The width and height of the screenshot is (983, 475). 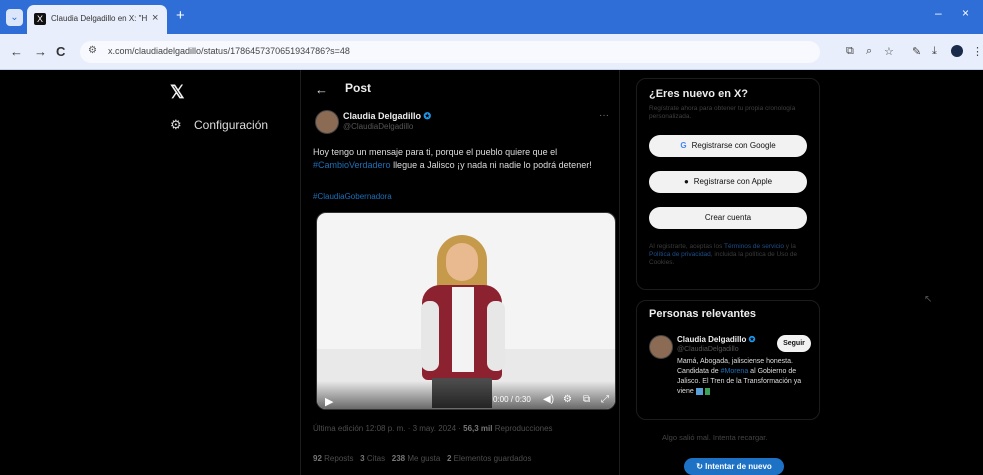 What do you see at coordinates (735, 371) in the screenshot?
I see `bio-hashtag-link: #Morena` at bounding box center [735, 371].